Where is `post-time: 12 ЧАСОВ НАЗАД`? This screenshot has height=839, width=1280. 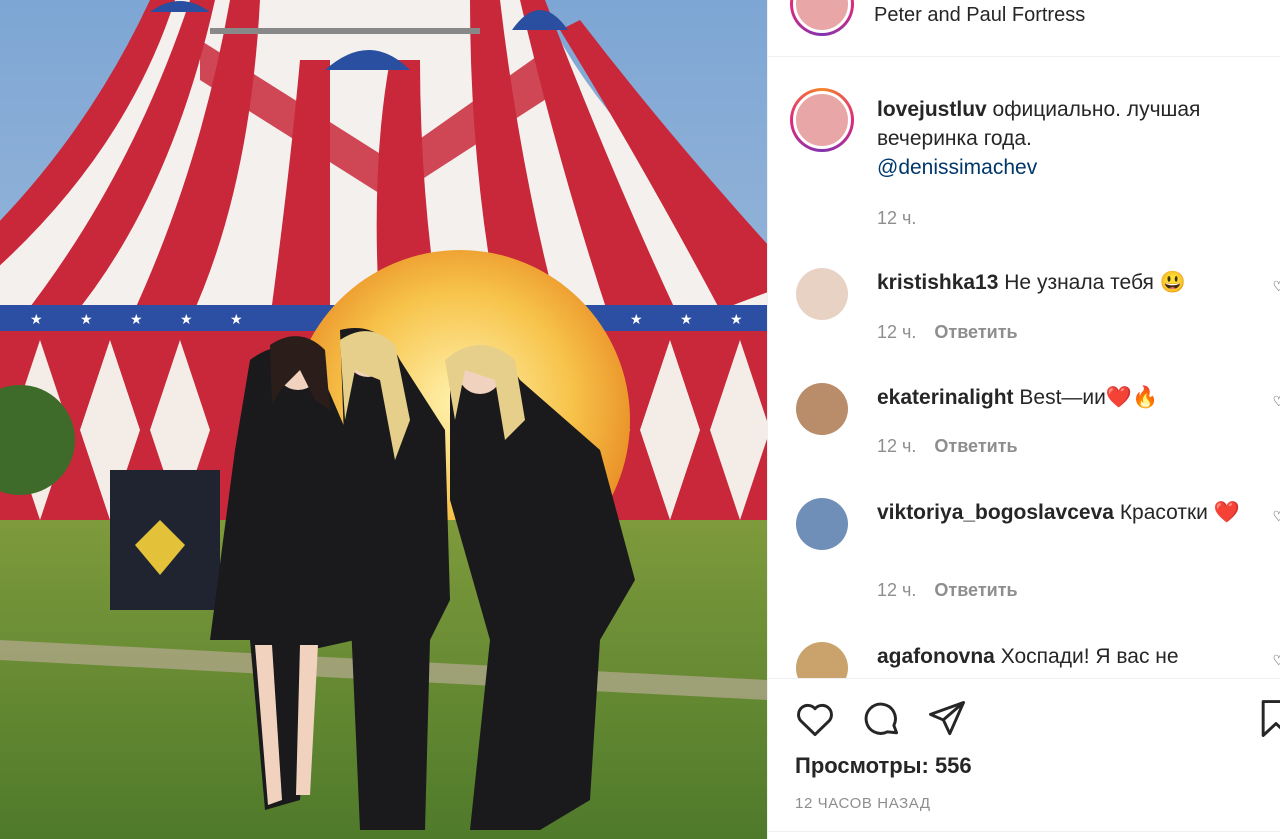 post-time: 12 ЧАСОВ НАЗАД is located at coordinates (863, 803).